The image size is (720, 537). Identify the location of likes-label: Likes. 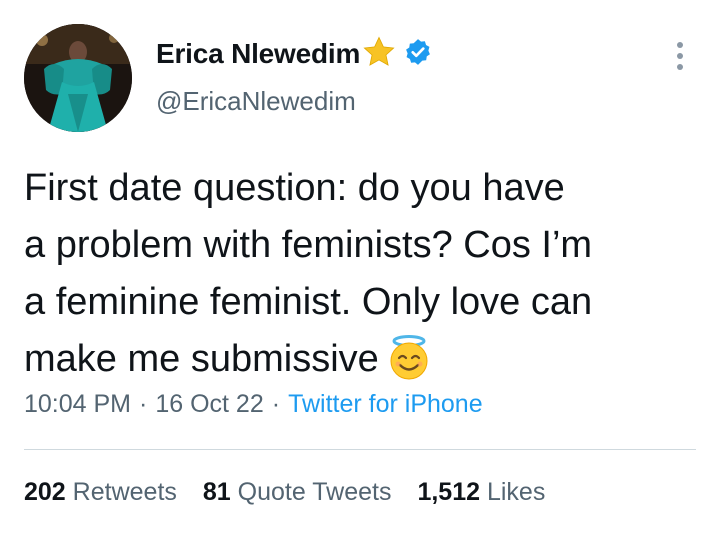
(516, 492).